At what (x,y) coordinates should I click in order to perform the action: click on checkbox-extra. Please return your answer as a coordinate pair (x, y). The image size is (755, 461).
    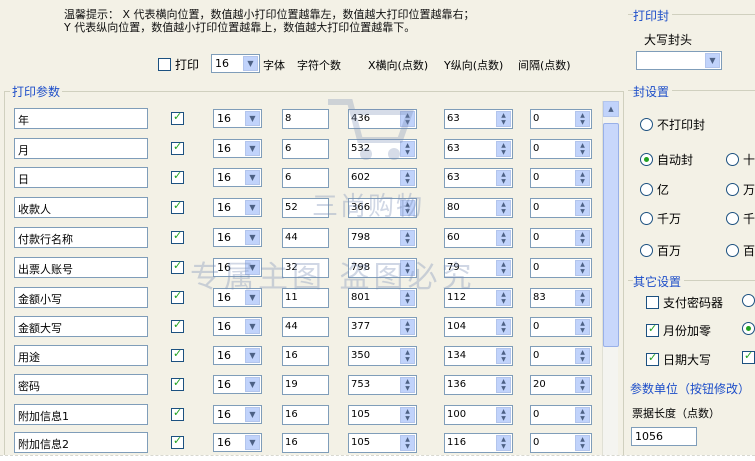
    Looking at the image, I should click on (748, 356).